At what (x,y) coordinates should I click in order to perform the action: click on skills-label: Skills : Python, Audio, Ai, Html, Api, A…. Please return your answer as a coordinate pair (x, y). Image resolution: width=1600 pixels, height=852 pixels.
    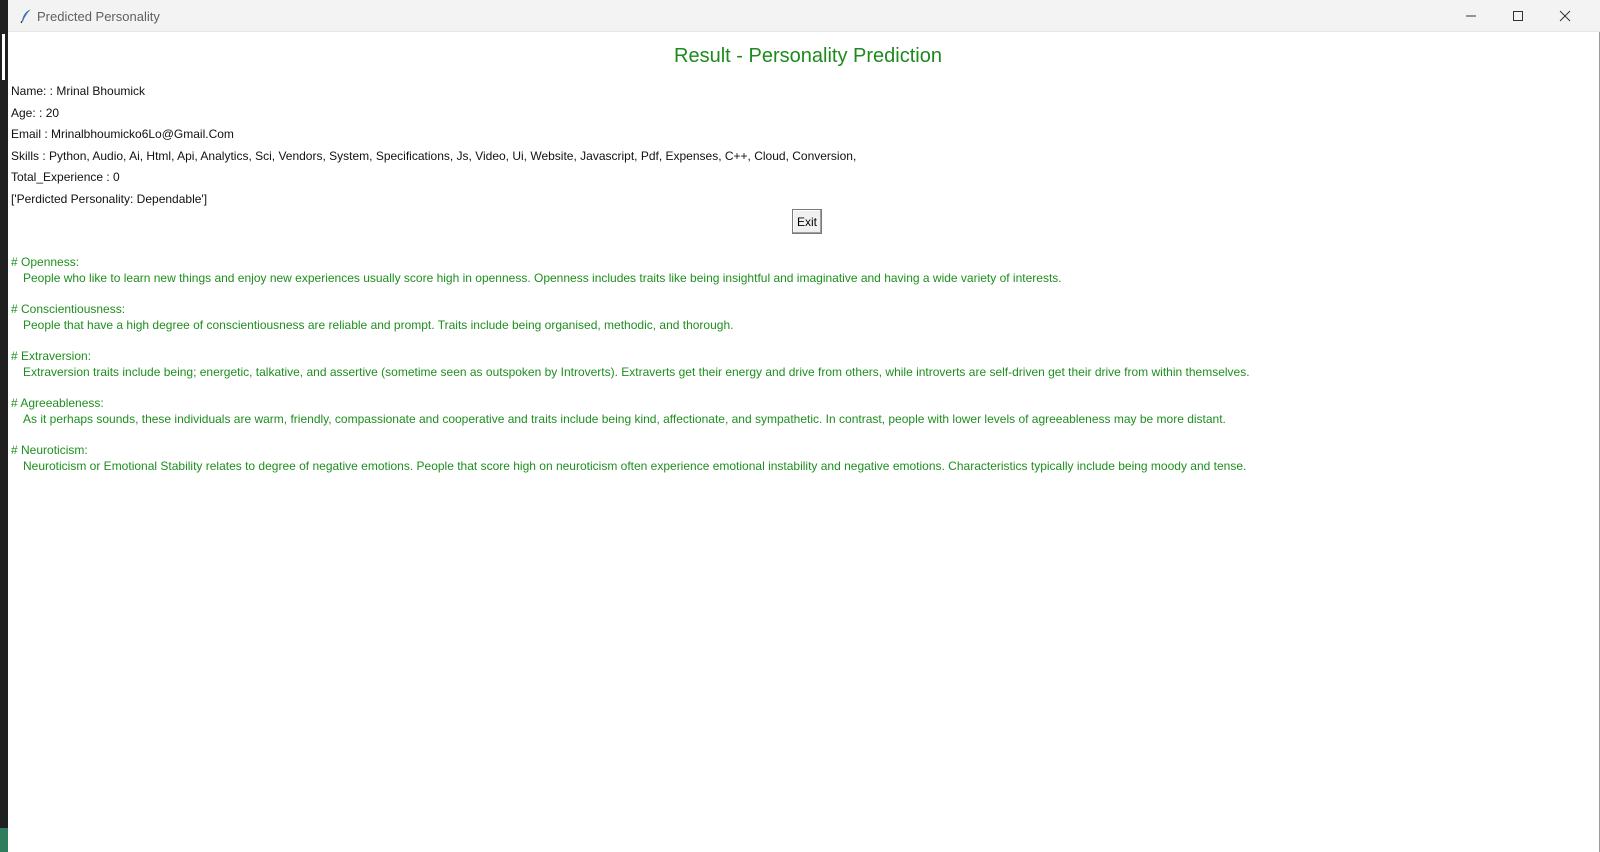
    Looking at the image, I should click on (434, 156).